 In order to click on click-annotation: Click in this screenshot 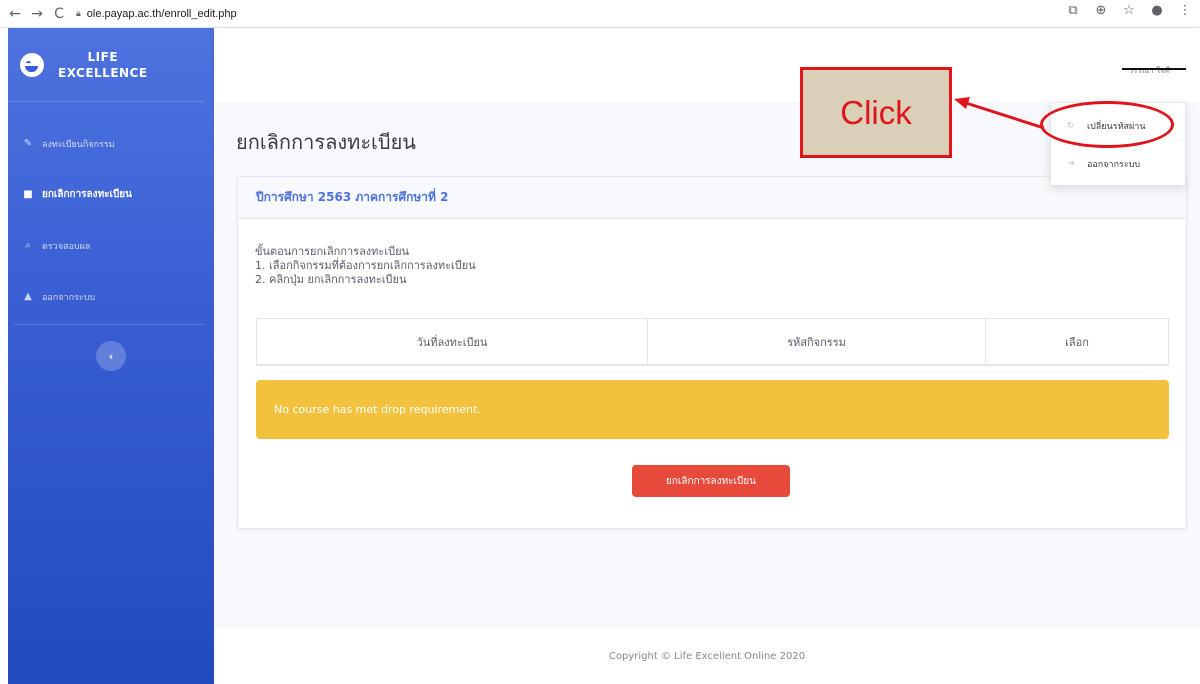, I will do `click(876, 112)`.